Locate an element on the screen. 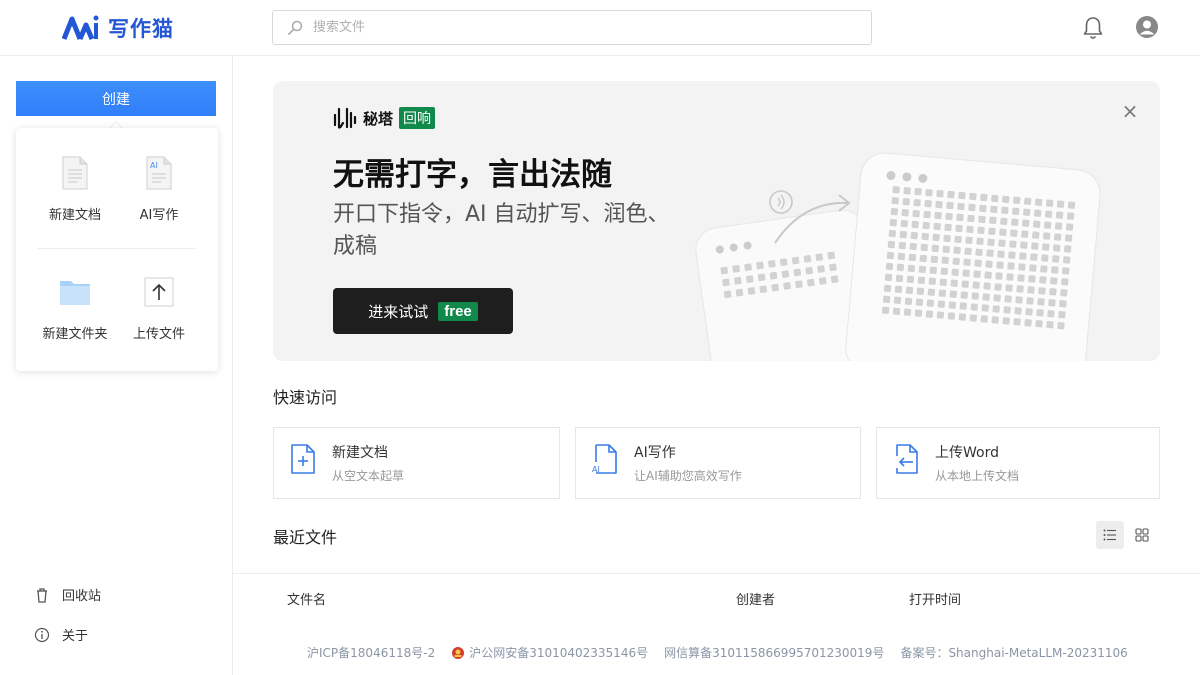 The image size is (1200, 675). police-record: 沪公网安备31010402335146号 is located at coordinates (549, 652).